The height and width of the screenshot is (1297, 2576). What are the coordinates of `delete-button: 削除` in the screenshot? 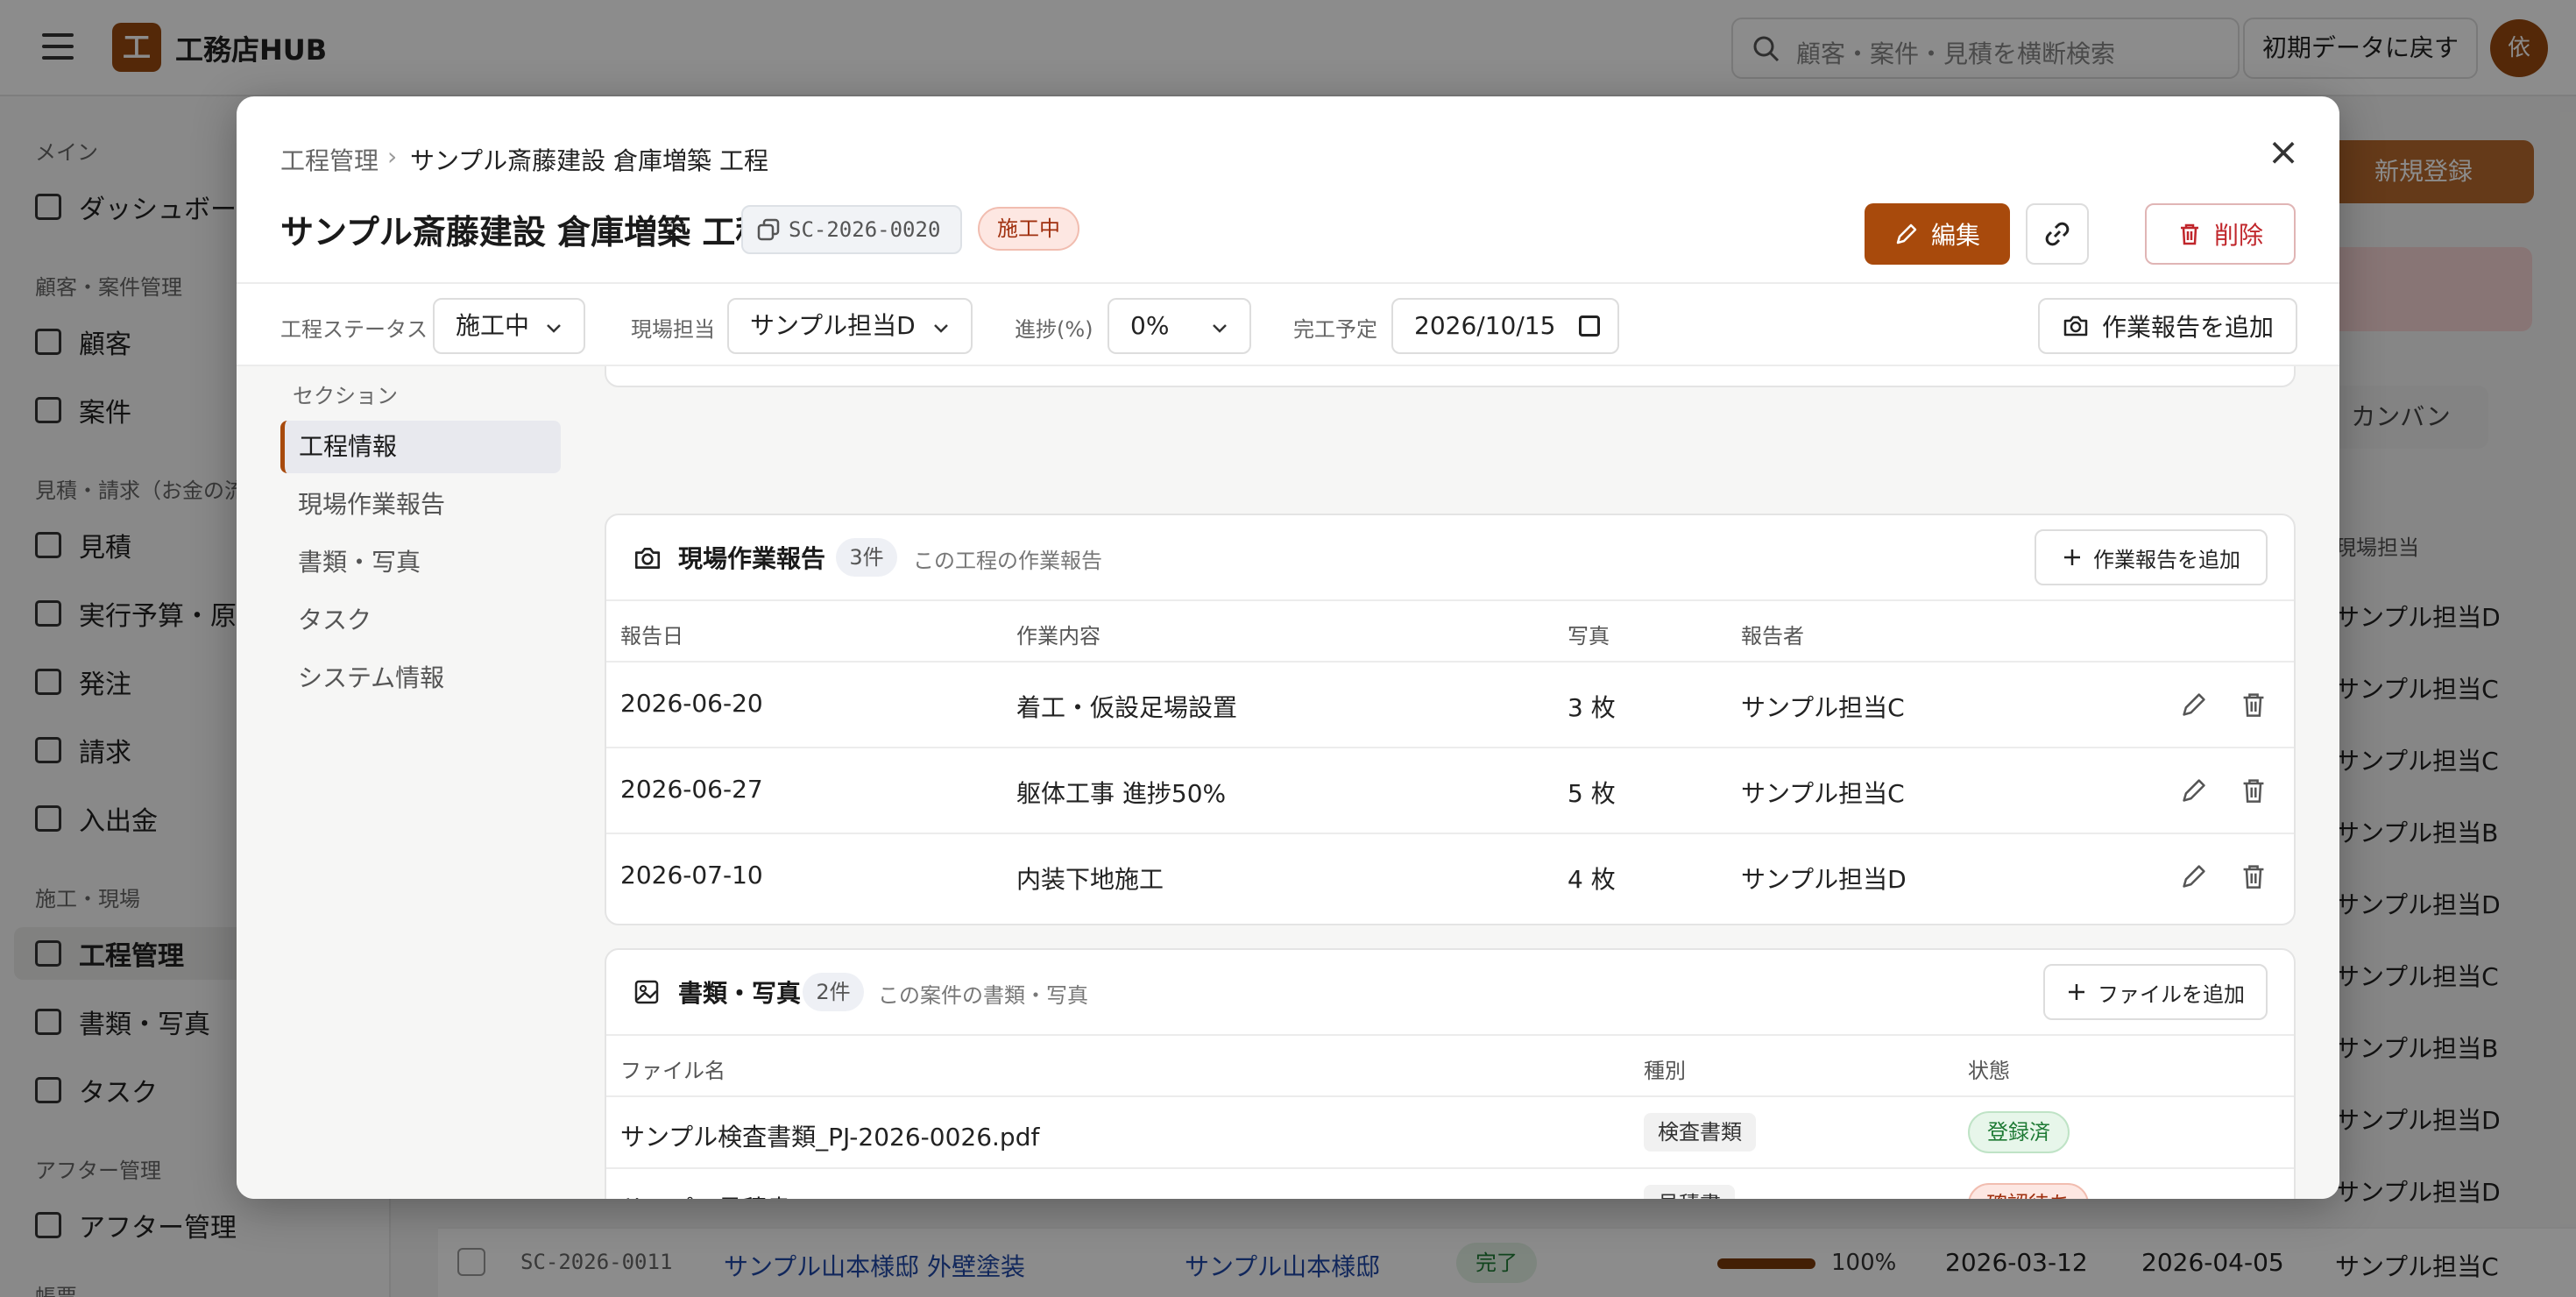 It's located at (2220, 234).